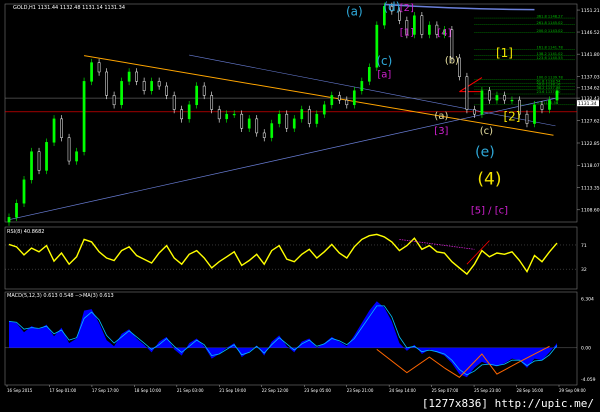 This screenshot has width=600, height=412. I want to click on price-tick-label: 1151.21, so click(590, 11).